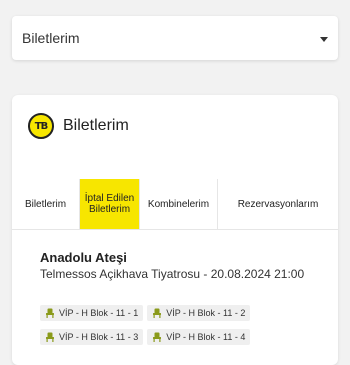  Describe the element at coordinates (179, 204) in the screenshot. I see `tab-kombinelerim: Kombinelerim` at that location.